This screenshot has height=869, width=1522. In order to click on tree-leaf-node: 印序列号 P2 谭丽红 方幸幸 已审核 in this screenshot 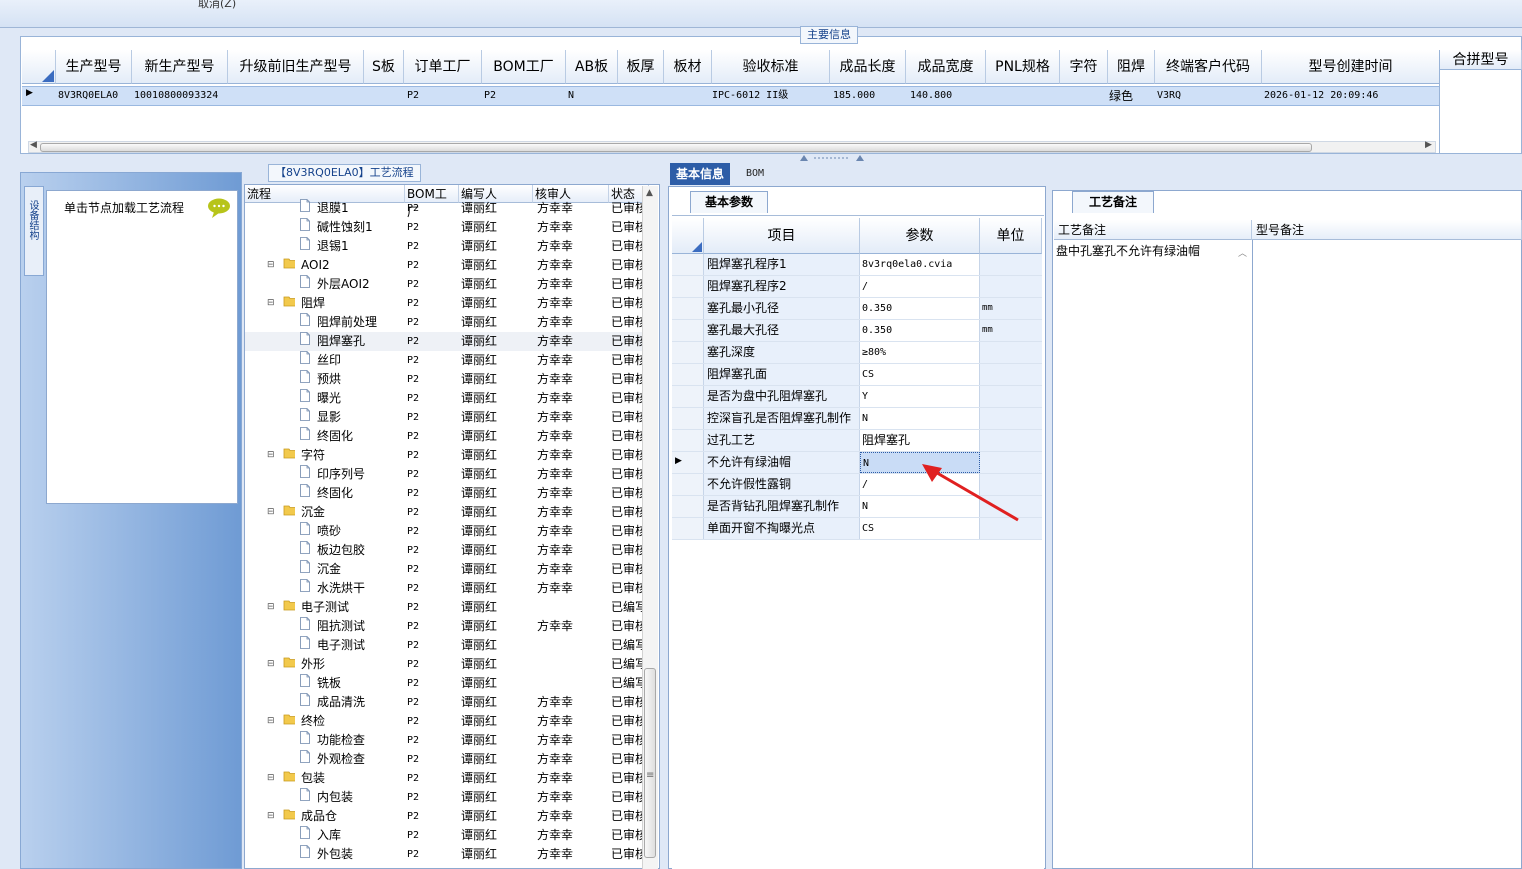, I will do `click(445, 474)`.